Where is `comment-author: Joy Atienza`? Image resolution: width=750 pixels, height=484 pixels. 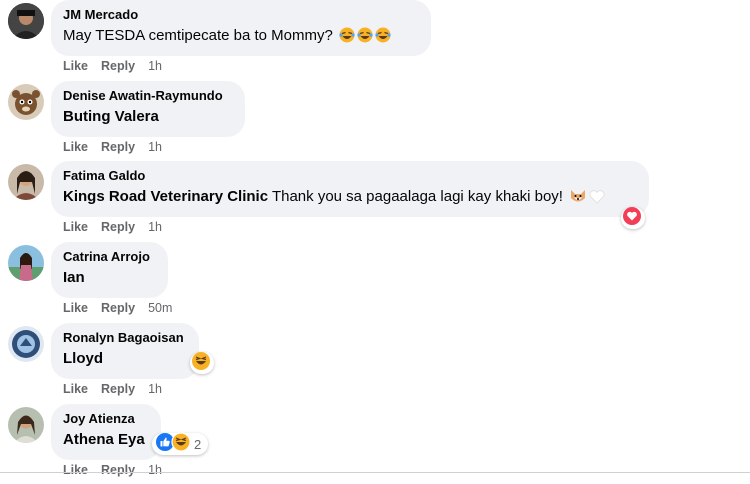 comment-author: Joy Atienza is located at coordinates (106, 419).